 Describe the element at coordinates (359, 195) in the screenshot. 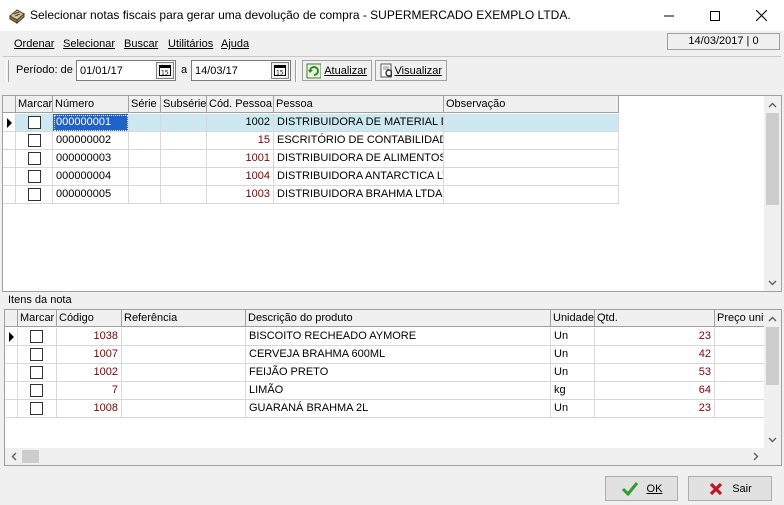

I see `pessoa-cell: DISTRIBUIDORA BRAHMA LTDA` at that location.